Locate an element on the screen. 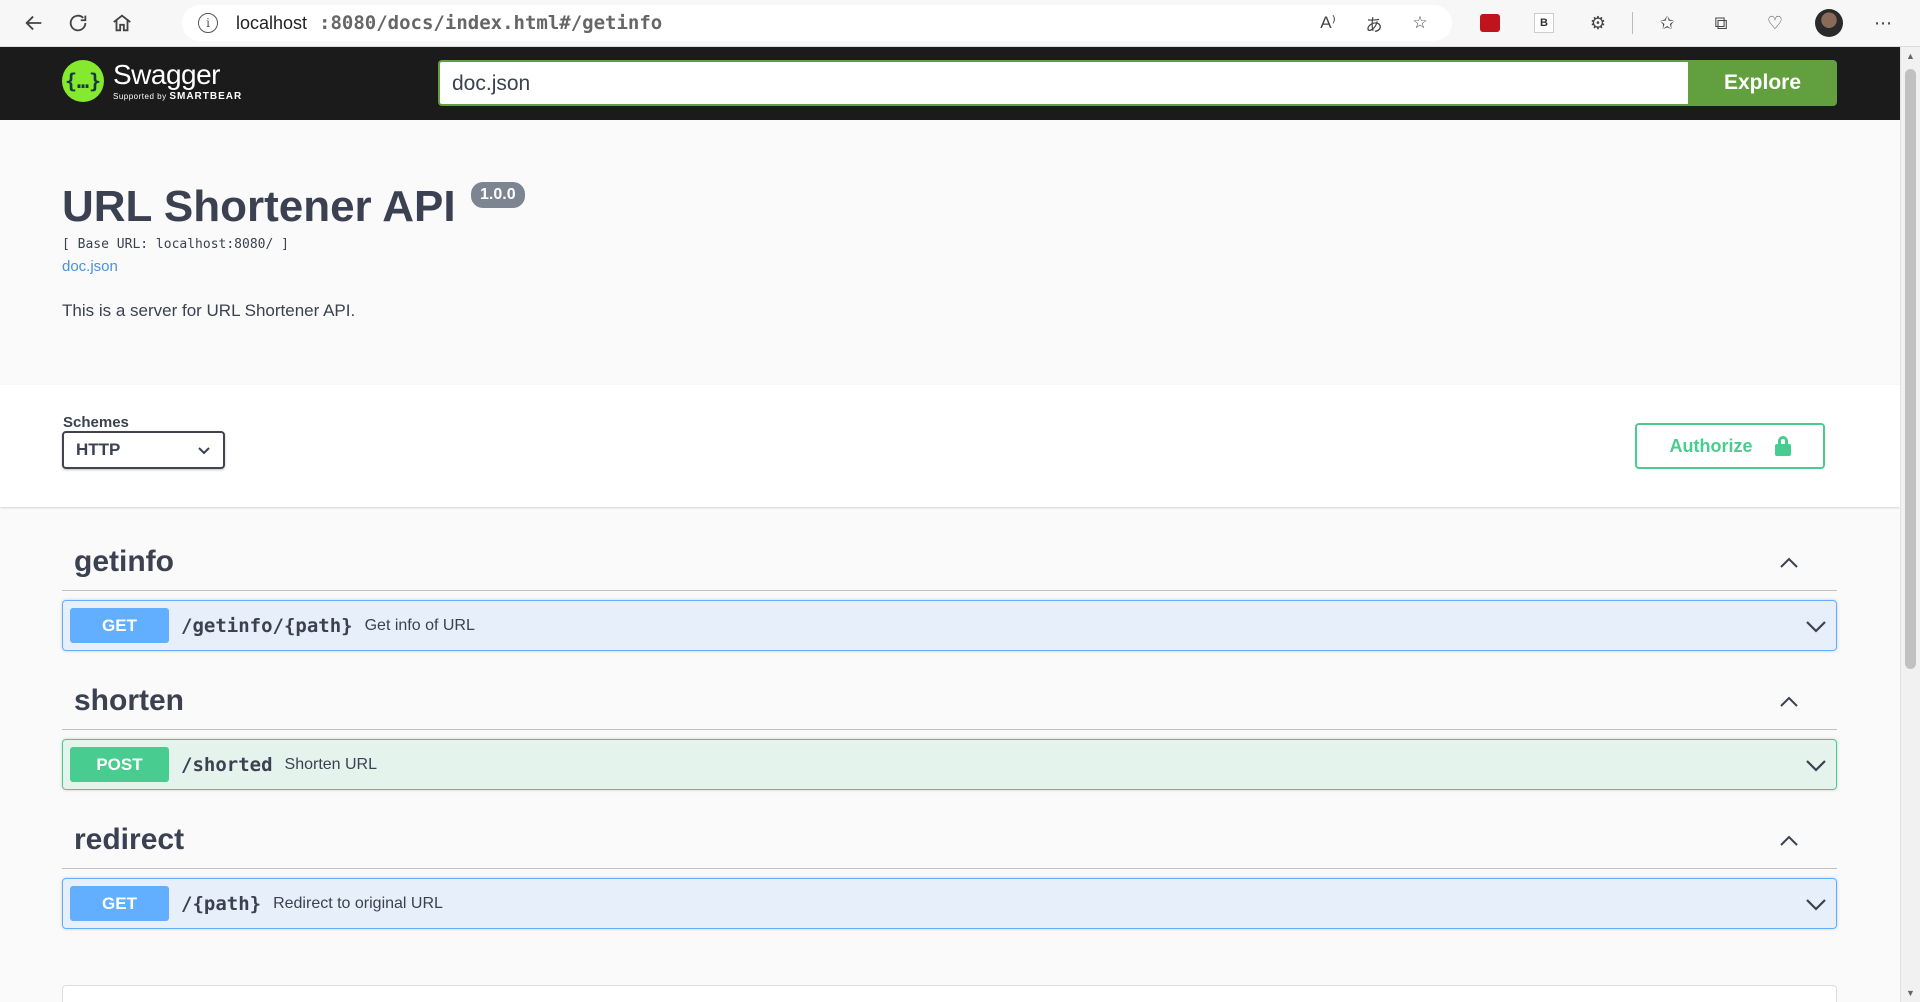 The image size is (1920, 1002). api-description: This is a server for URL Shortener API. is located at coordinates (209, 310).